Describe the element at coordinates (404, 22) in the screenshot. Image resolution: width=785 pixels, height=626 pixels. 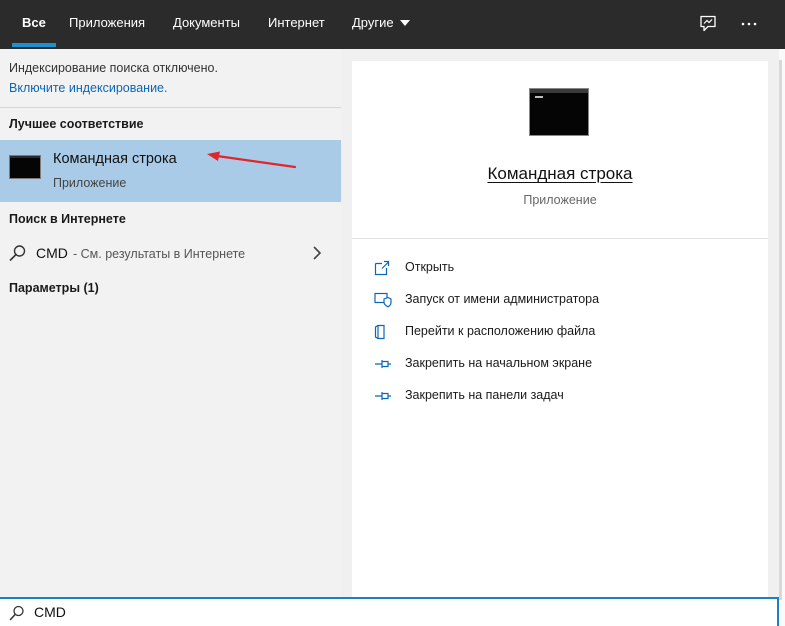
I see `chevron-down-icon` at that location.